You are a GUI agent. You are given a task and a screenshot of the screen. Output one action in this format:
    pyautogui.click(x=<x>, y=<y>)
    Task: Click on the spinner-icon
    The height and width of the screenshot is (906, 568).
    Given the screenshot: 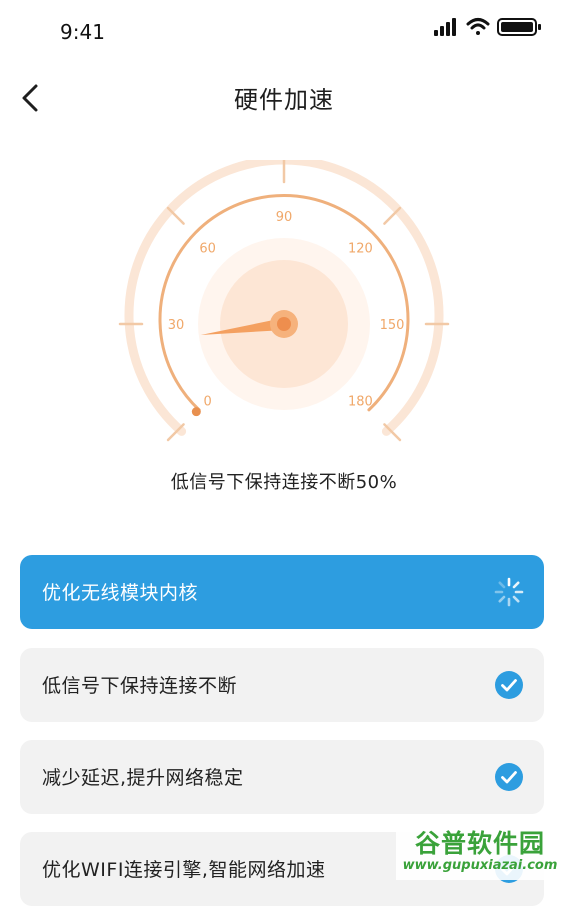 What is the action you would take?
    pyautogui.click(x=509, y=592)
    